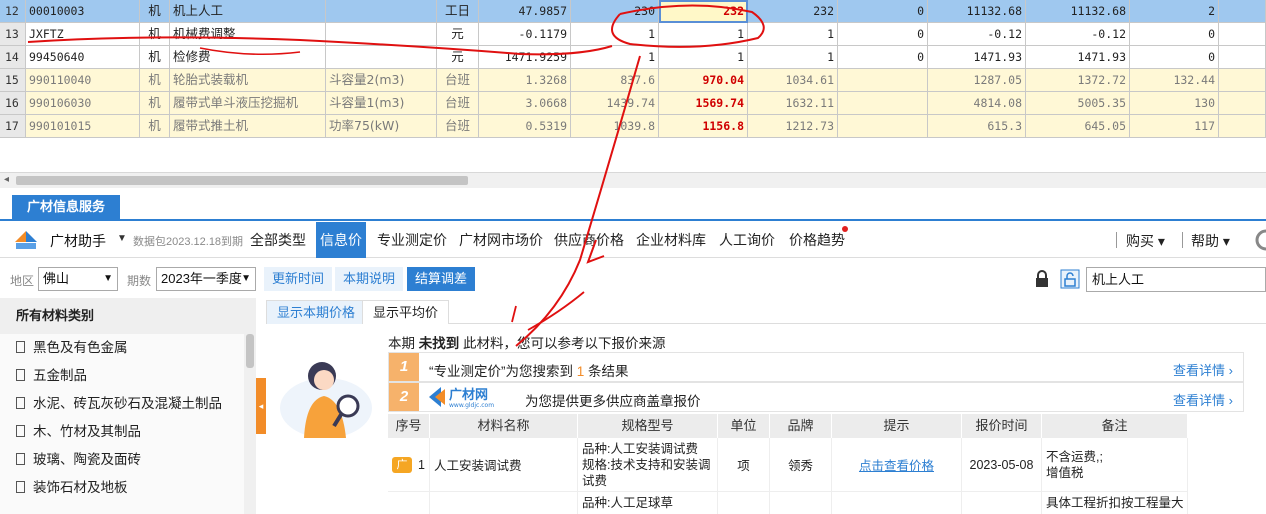 The height and width of the screenshot is (514, 1266). I want to click on grid-cell-v3: -0.12, so click(1078, 34).